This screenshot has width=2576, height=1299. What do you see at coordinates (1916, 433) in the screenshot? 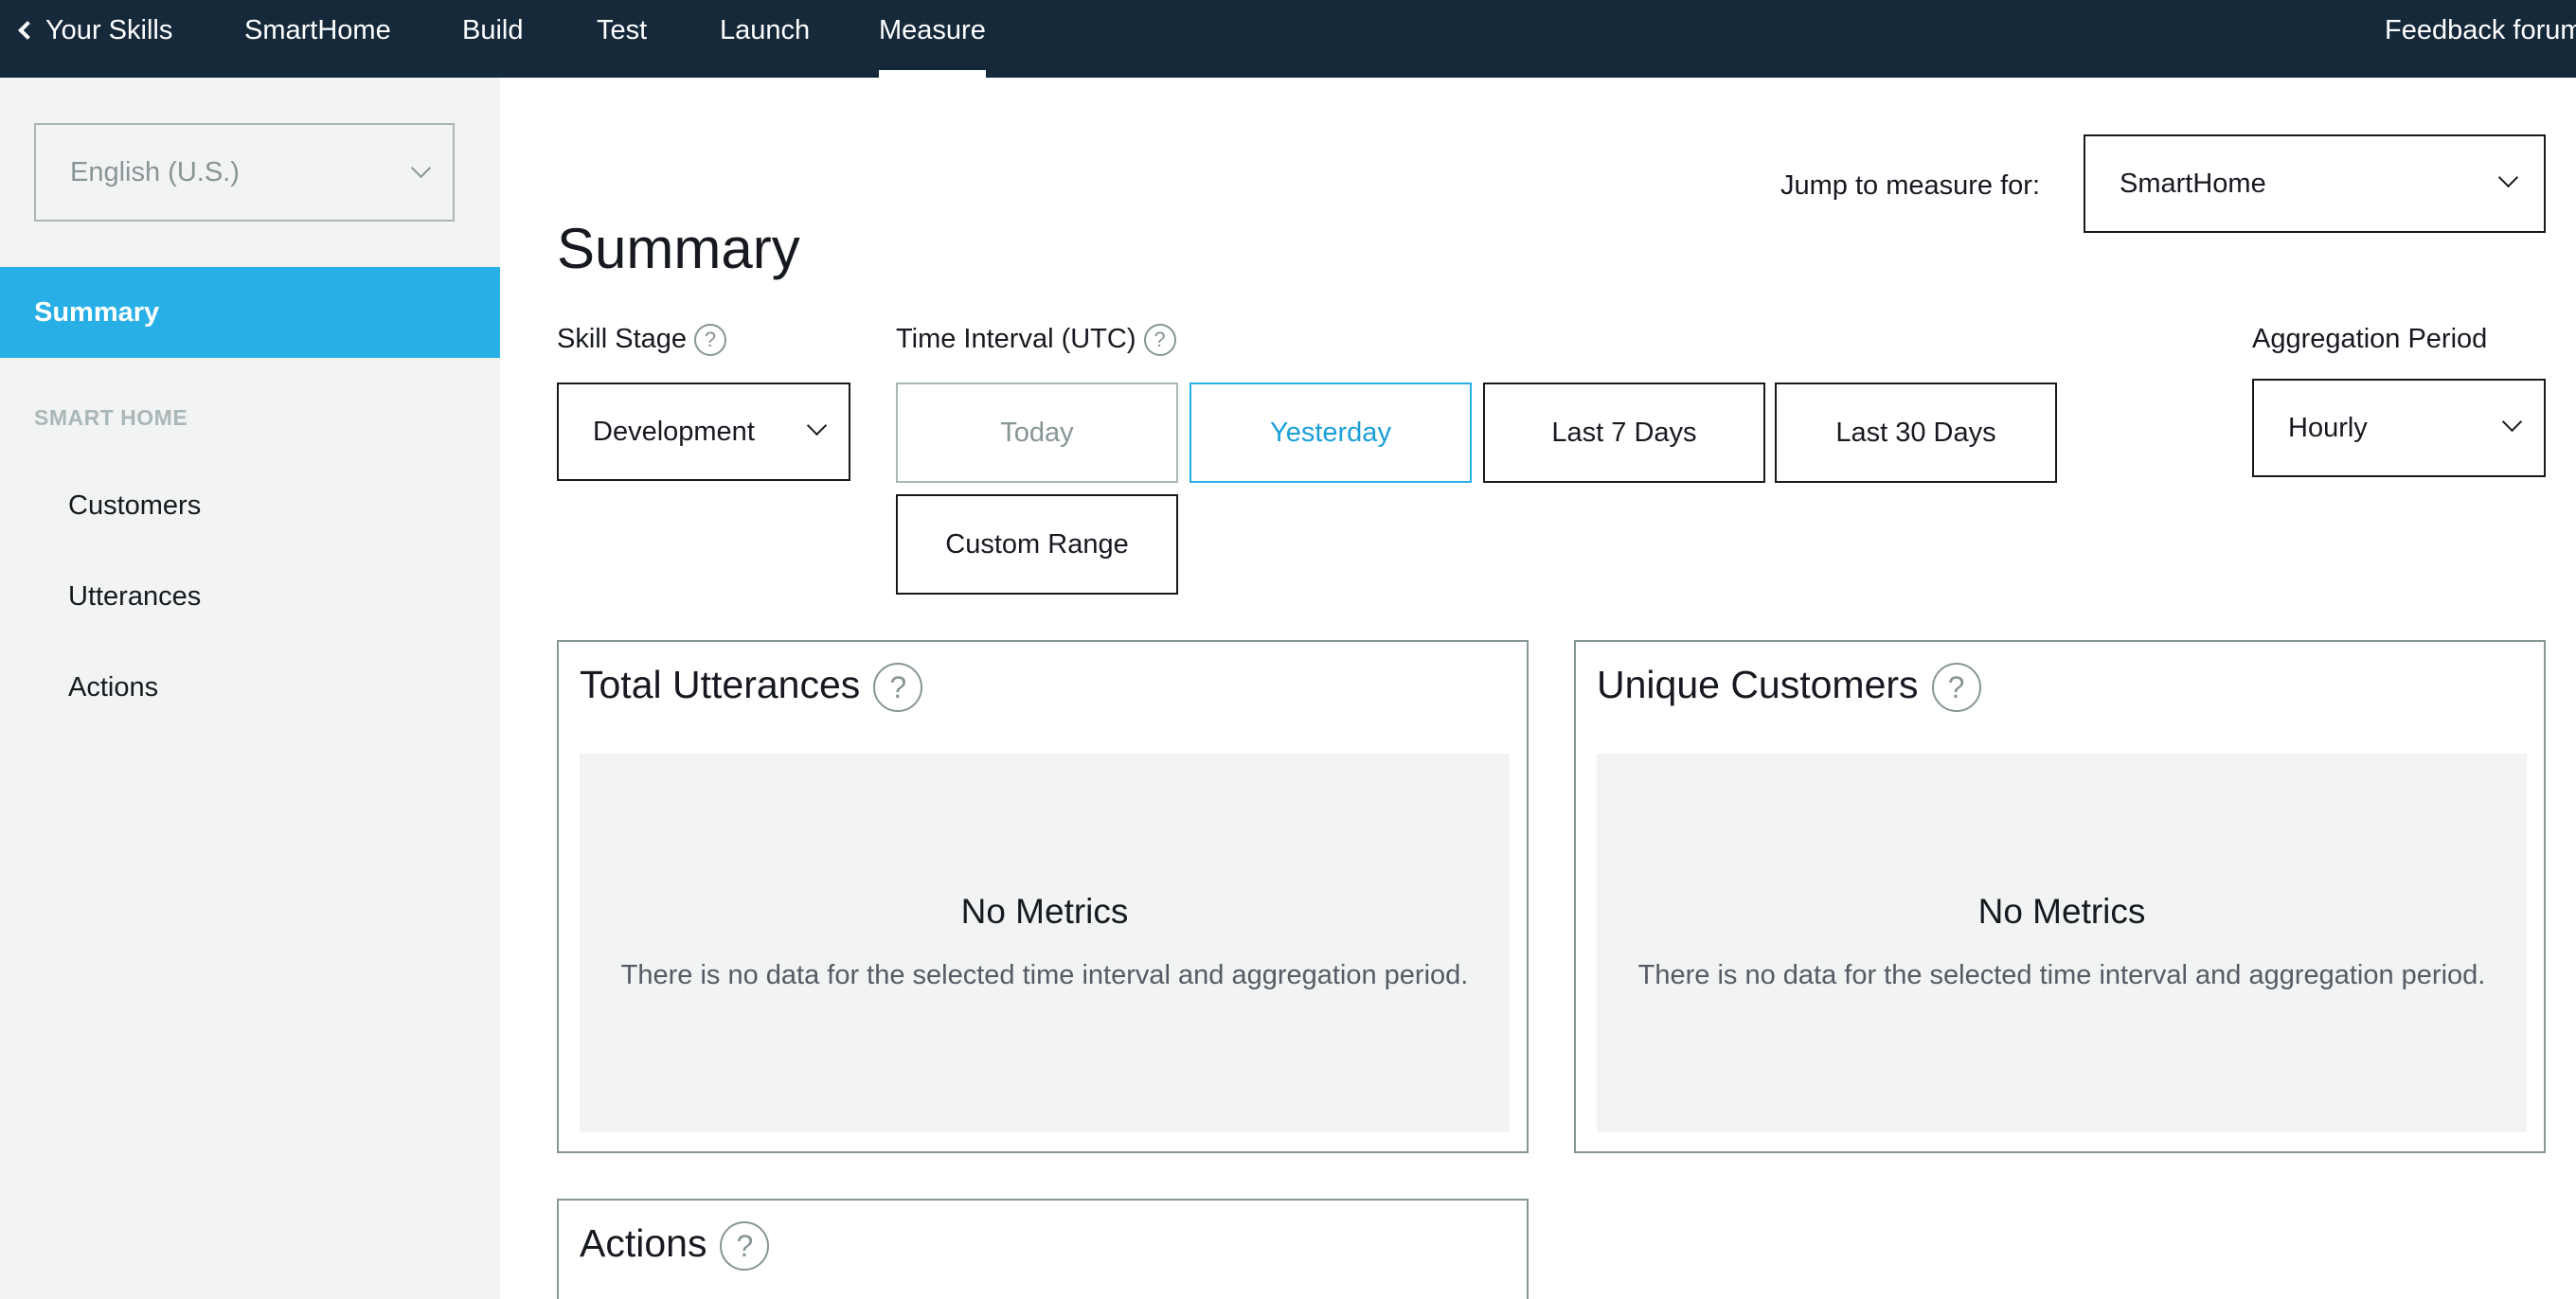
I see `time-option-last-30-days: Last 30 Days` at bounding box center [1916, 433].